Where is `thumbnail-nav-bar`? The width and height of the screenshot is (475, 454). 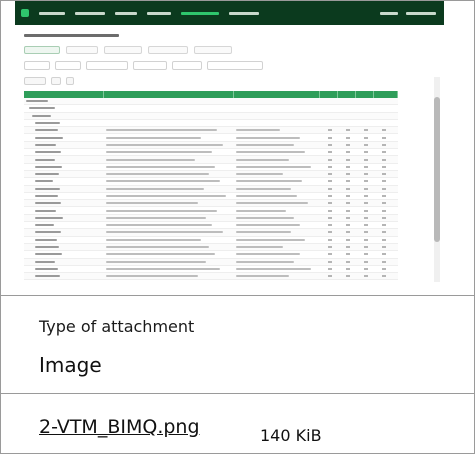
thumbnail-nav-bar is located at coordinates (229, 13).